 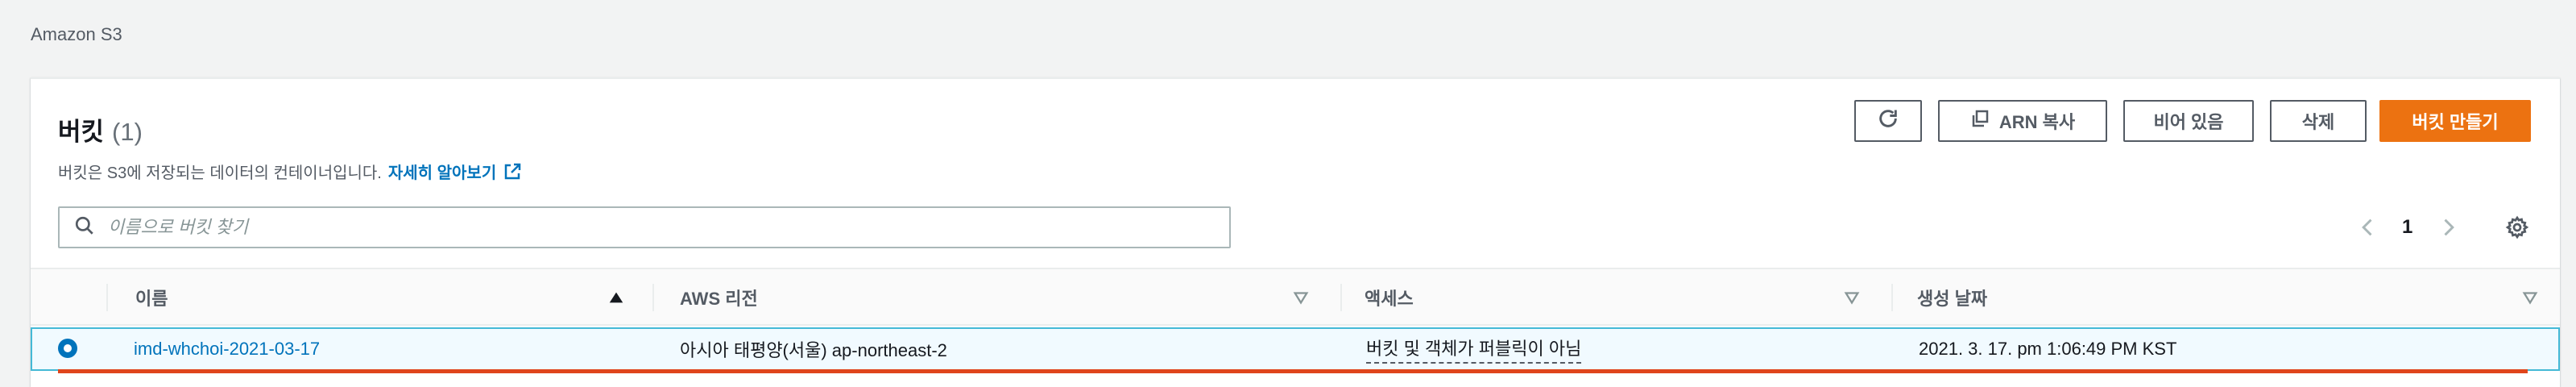 What do you see at coordinates (84, 228) in the screenshot?
I see `search-icon` at bounding box center [84, 228].